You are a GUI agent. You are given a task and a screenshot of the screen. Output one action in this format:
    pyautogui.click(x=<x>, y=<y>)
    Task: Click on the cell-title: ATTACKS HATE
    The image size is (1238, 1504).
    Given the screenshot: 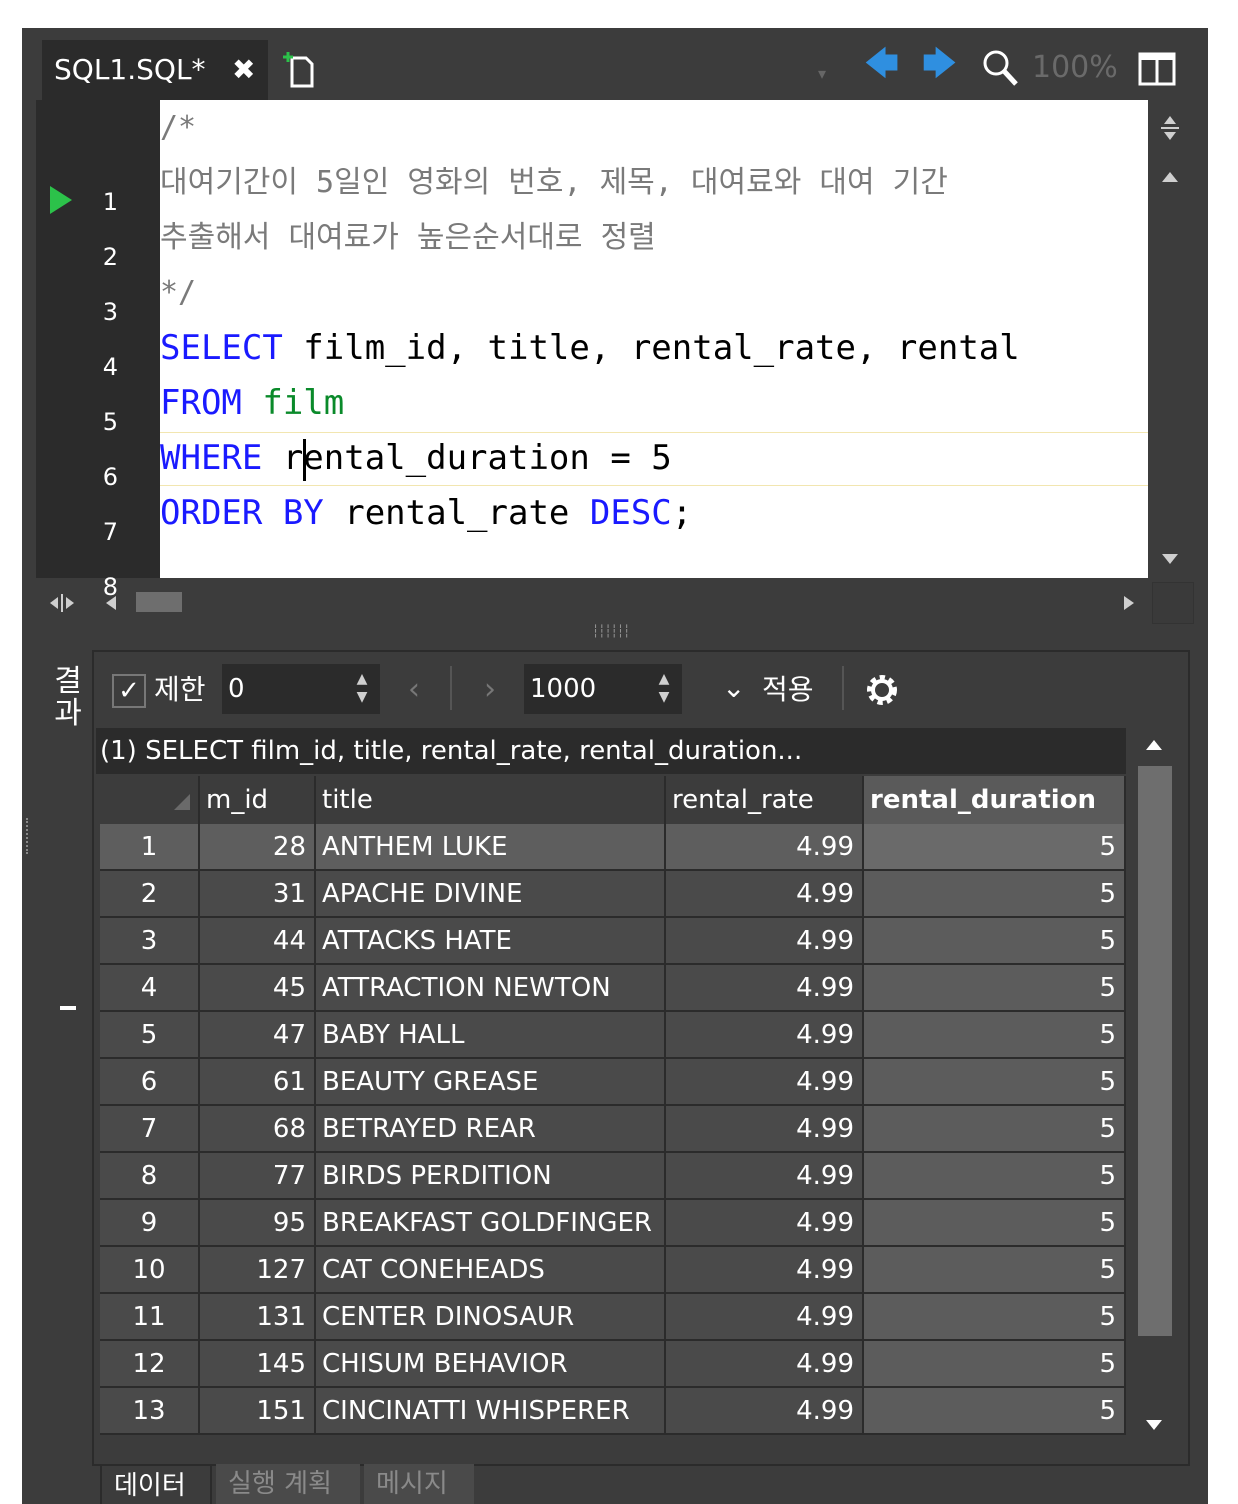 What is the action you would take?
    pyautogui.click(x=491, y=941)
    